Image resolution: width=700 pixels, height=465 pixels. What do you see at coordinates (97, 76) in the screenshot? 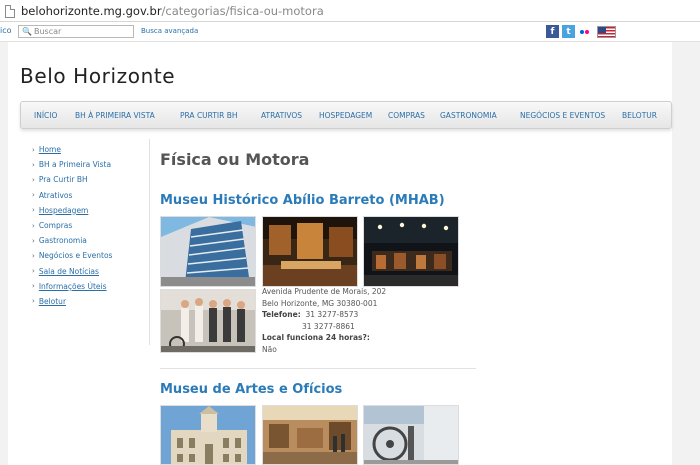
I see `site-title: Belo Horizonte` at bounding box center [97, 76].